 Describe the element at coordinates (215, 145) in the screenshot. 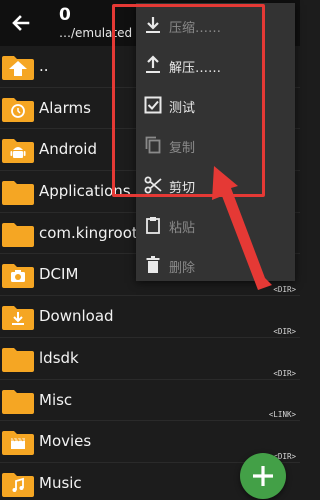

I see `menu-item-copy: 复制` at that location.